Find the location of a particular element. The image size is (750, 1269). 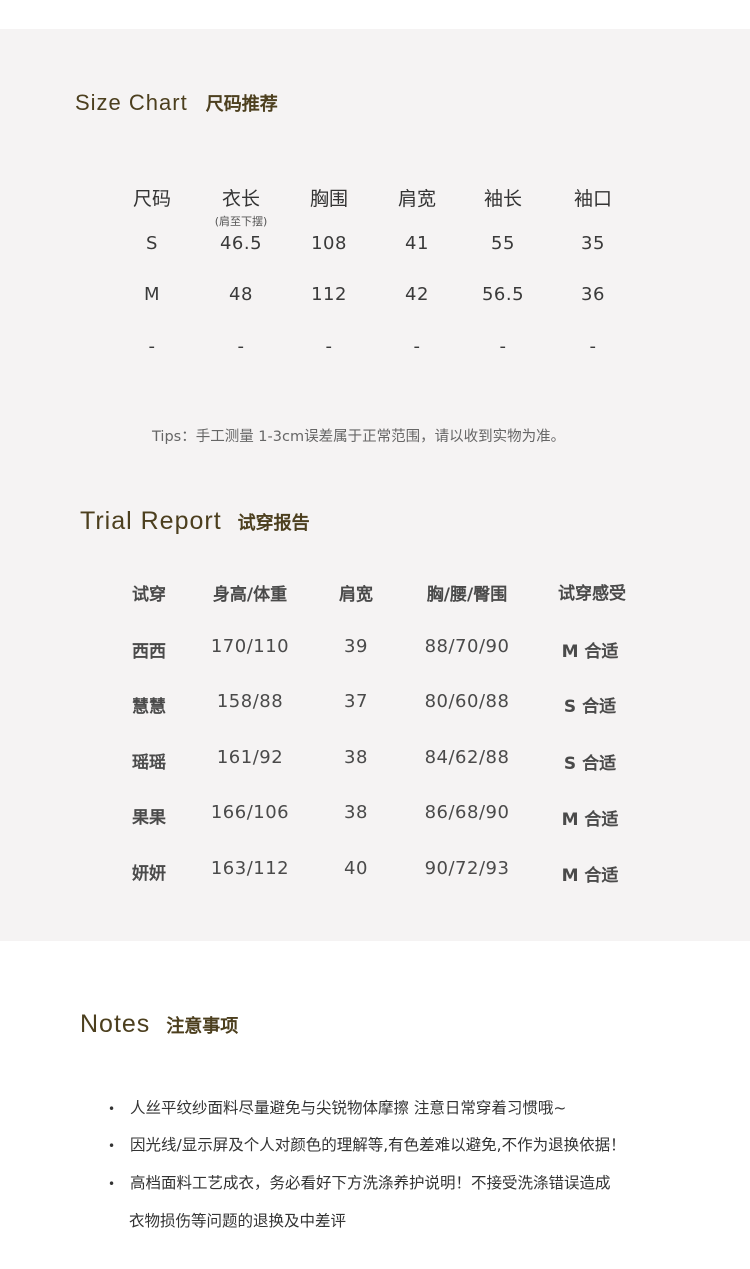

size-cell: 35 is located at coordinates (593, 243).